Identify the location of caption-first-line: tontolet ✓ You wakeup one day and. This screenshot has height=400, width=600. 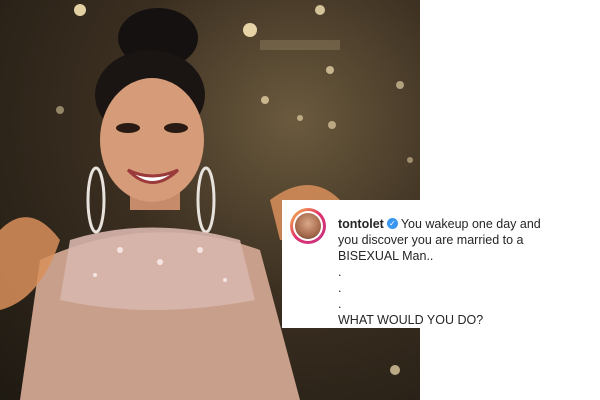
(463, 224).